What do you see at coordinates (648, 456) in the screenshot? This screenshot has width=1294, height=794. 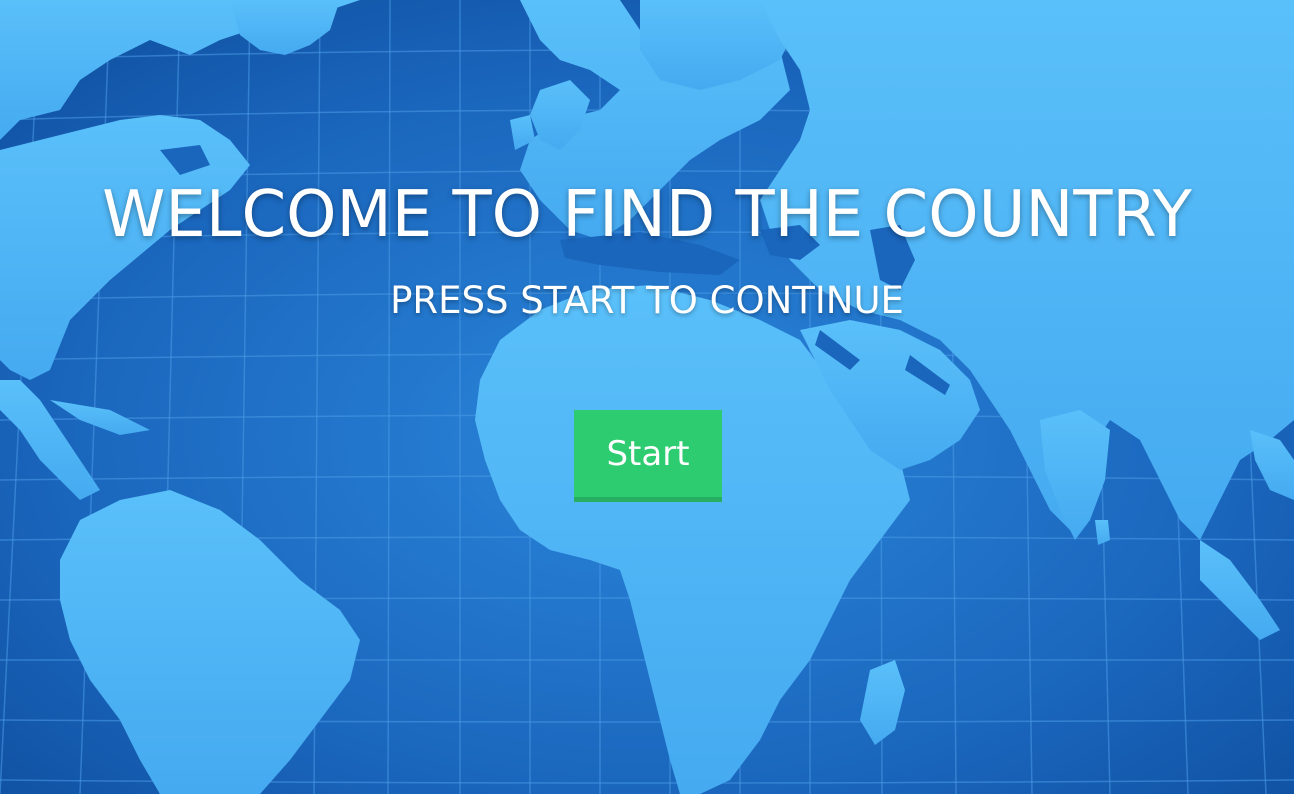 I see `start-button: Start` at bounding box center [648, 456].